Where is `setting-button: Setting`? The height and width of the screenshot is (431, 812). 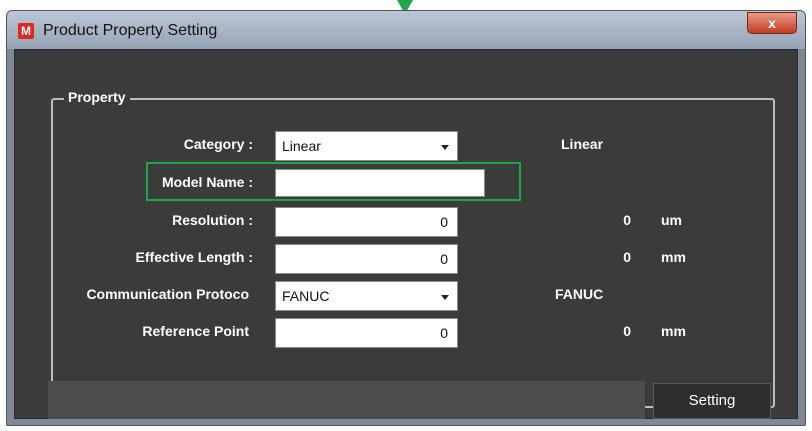
setting-button: Setting is located at coordinates (712, 401).